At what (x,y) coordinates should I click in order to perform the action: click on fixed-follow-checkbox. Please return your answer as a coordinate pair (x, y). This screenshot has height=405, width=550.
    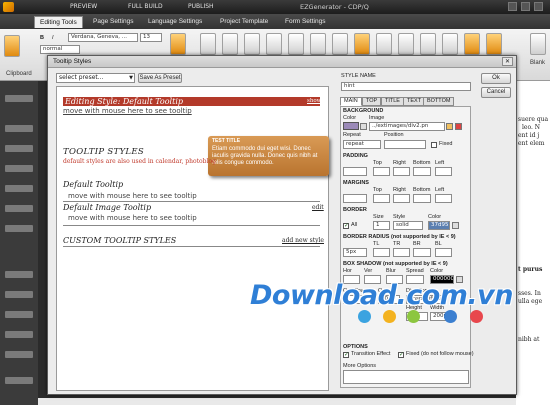
    Looking at the image, I should click on (401, 354).